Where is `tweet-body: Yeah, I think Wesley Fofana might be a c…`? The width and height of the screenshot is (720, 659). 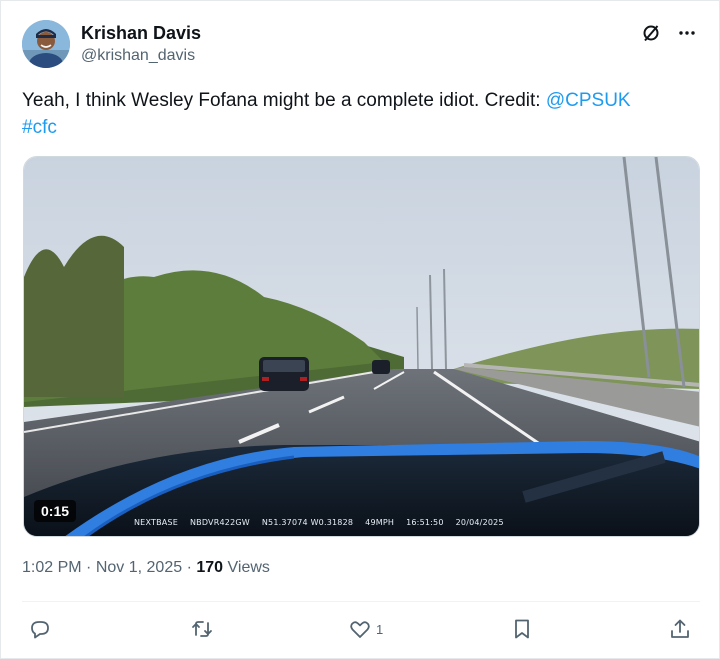 tweet-body: Yeah, I think Wesley Fofana might be a c… is located at coordinates (284, 100).